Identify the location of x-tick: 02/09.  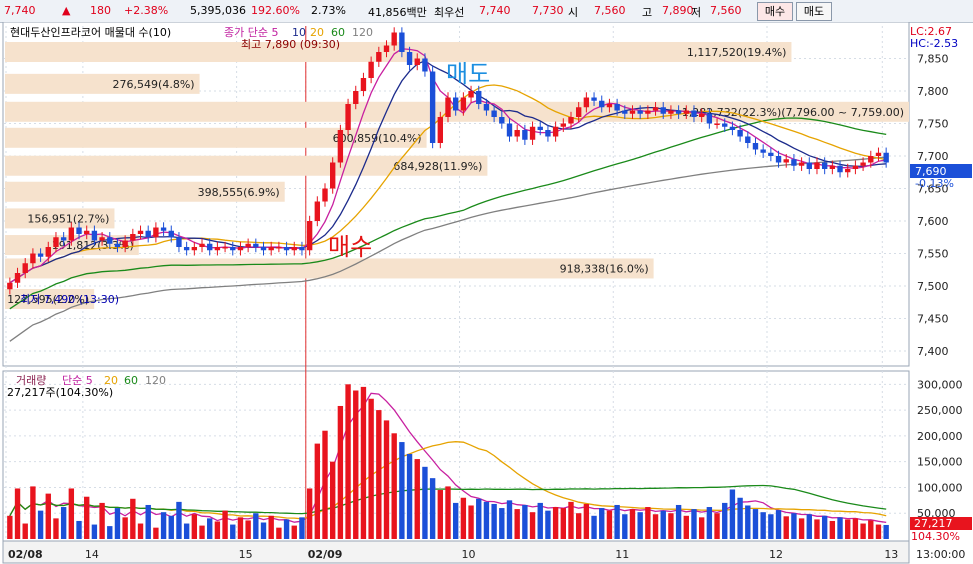
(325, 554).